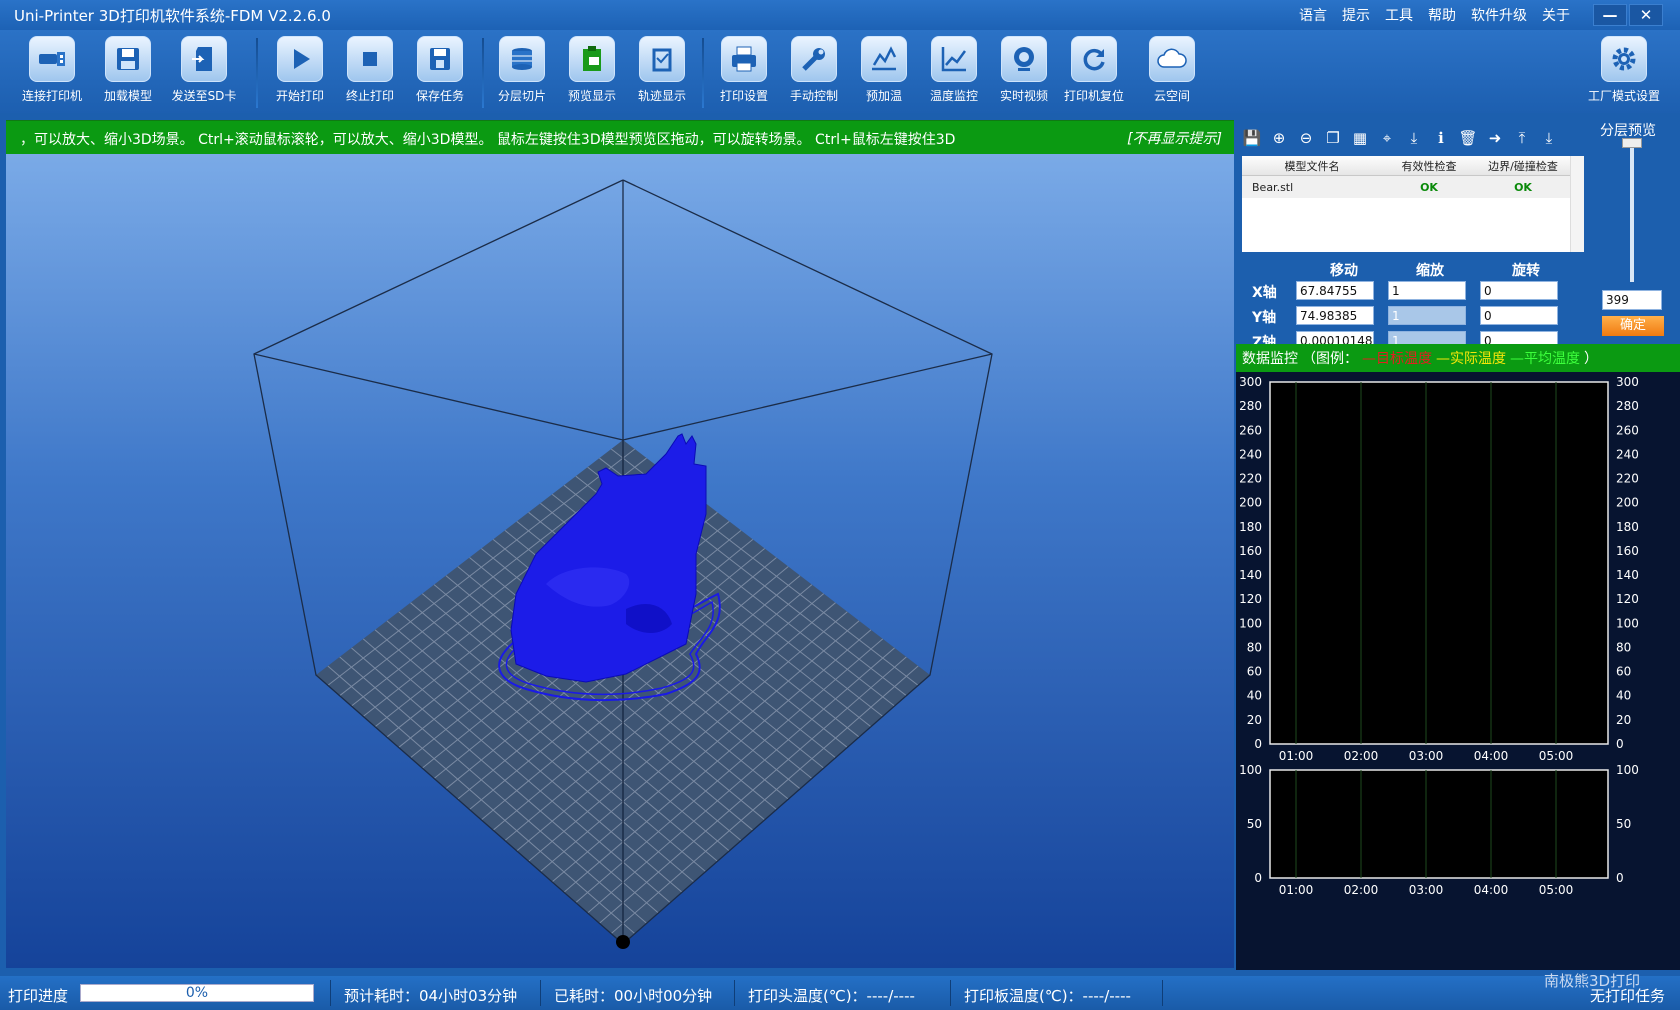 Image resolution: width=1680 pixels, height=1010 pixels. What do you see at coordinates (1024, 59) in the screenshot?
I see `webcam-icon` at bounding box center [1024, 59].